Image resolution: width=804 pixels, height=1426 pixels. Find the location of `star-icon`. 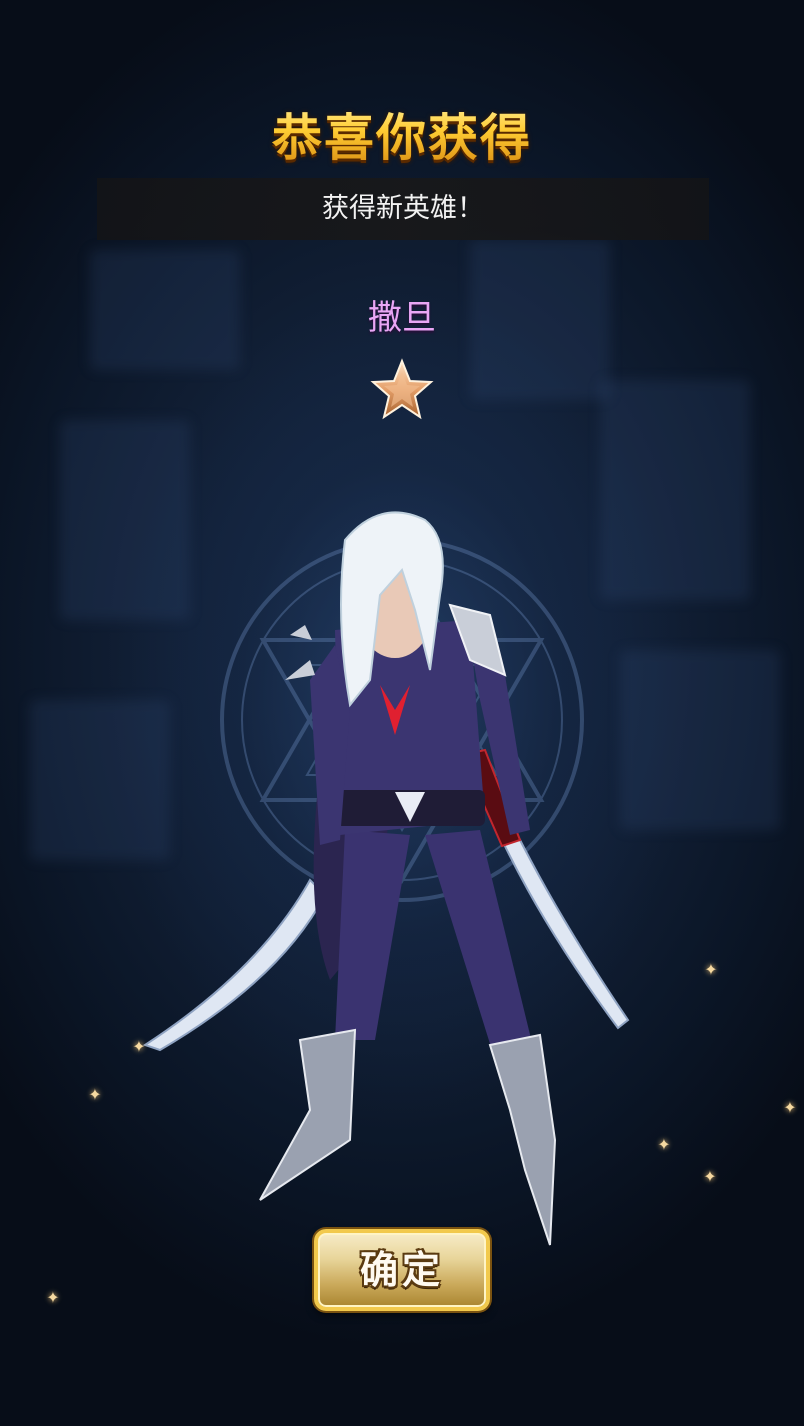

star-icon is located at coordinates (402, 389).